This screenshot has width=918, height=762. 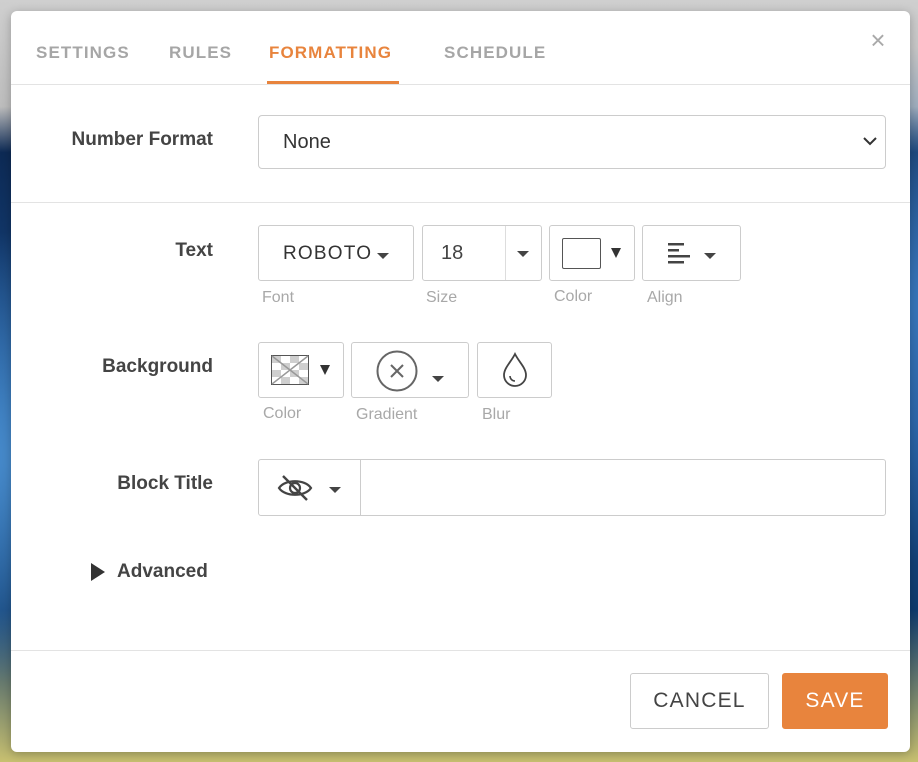 I want to click on gradient-caption: Gradient, so click(x=387, y=414).